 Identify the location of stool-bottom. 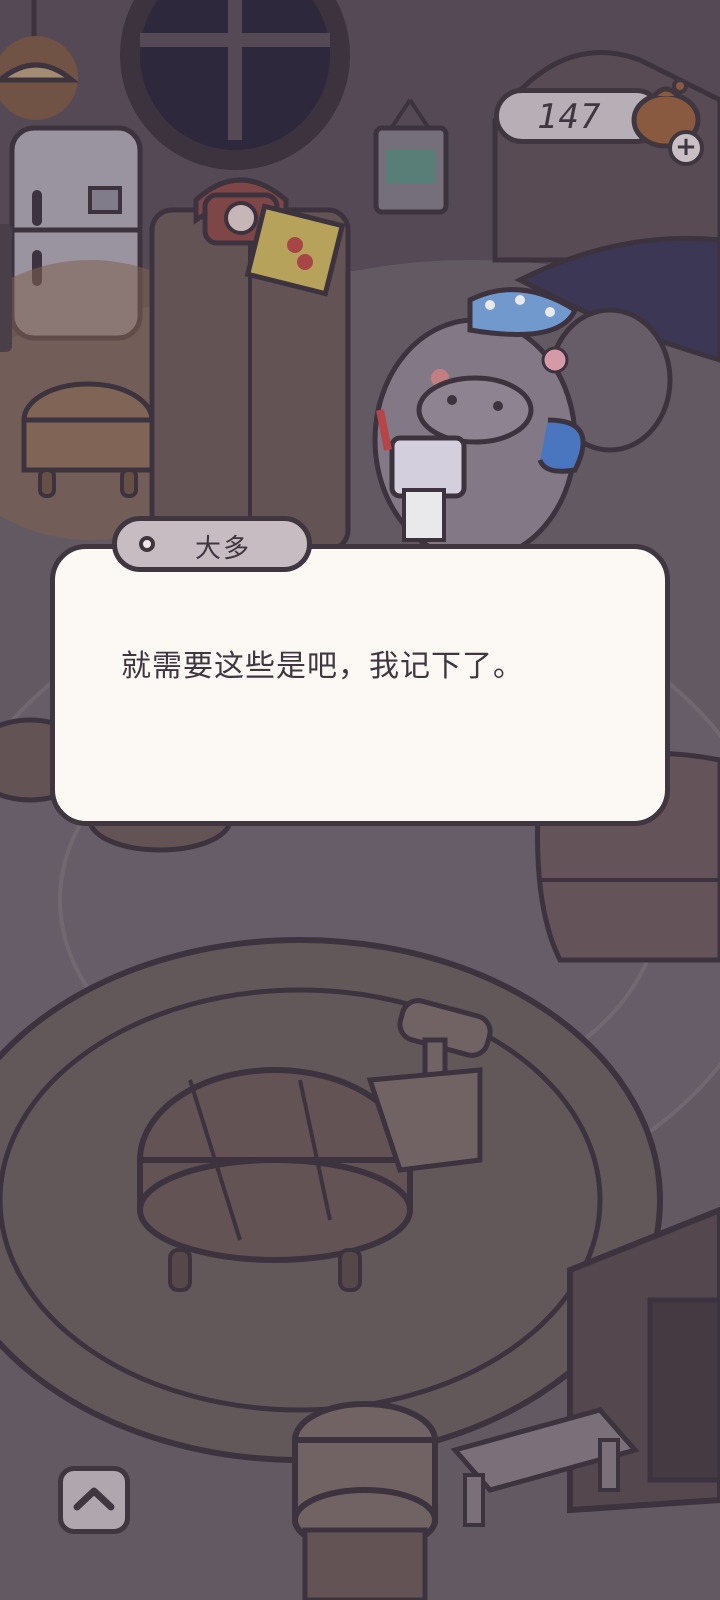
(365, 1500).